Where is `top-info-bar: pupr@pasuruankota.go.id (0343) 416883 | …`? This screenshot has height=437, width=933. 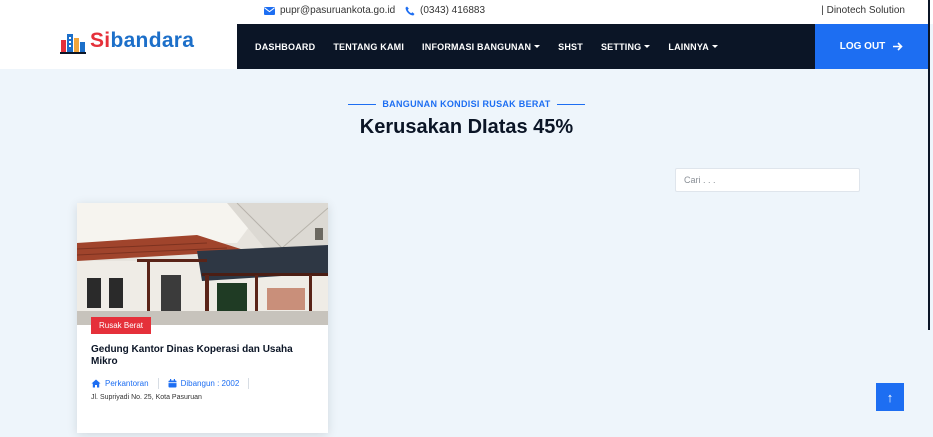
top-info-bar: pupr@pasuruankota.go.id (0343) 416883 | … is located at coordinates (466, 12).